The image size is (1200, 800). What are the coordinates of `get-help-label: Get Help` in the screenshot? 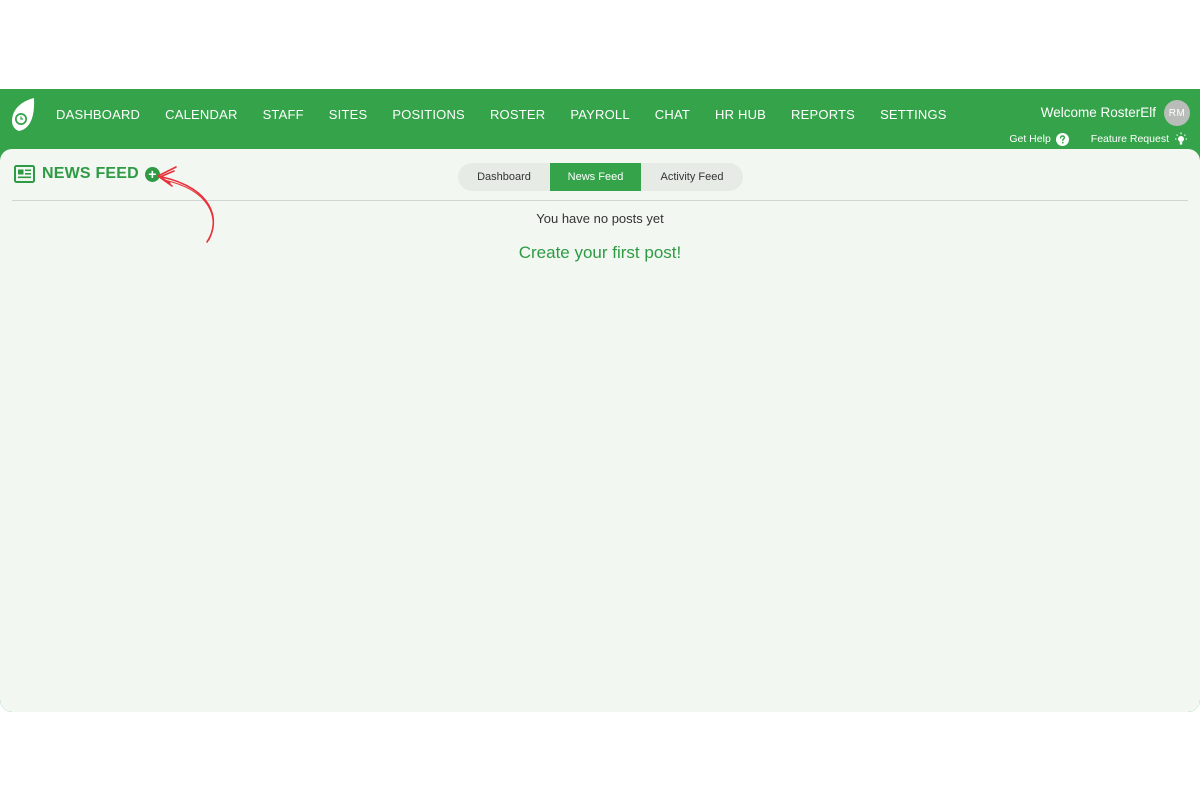 It's located at (1030, 139).